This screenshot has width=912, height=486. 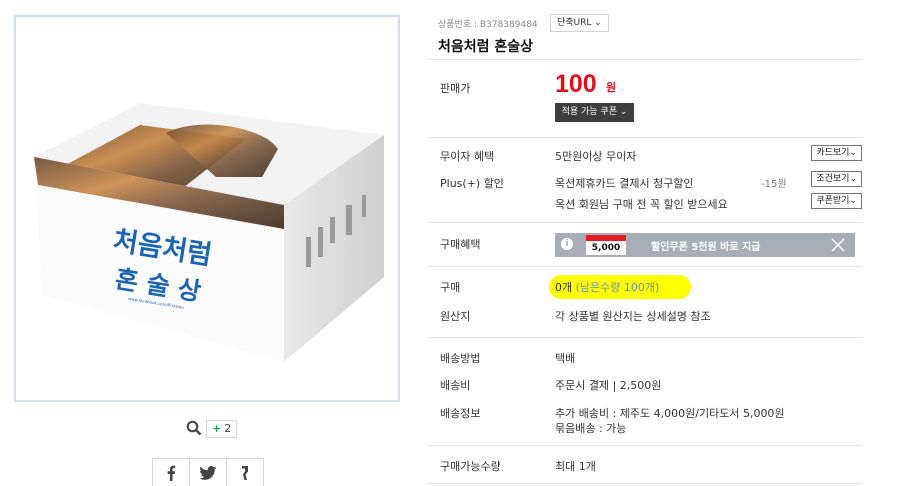 What do you see at coordinates (460, 244) in the screenshot?
I see `purchase-benefit-label: 구매혜택` at bounding box center [460, 244].